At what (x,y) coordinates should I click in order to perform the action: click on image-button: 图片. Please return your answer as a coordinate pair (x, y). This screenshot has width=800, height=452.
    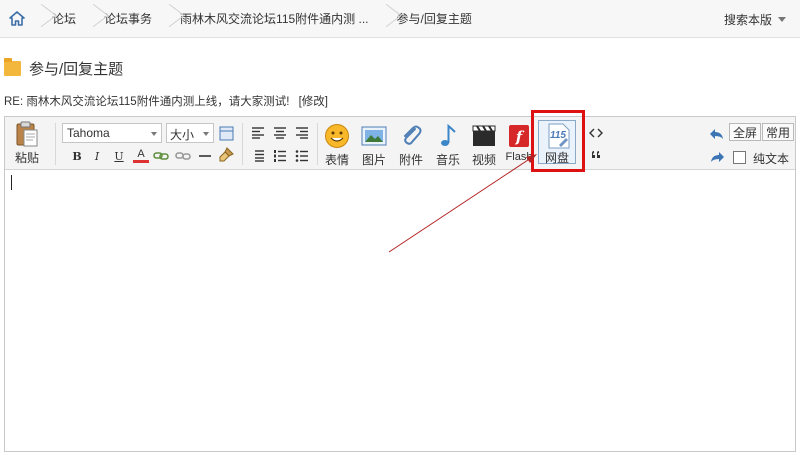
    Looking at the image, I should click on (374, 145).